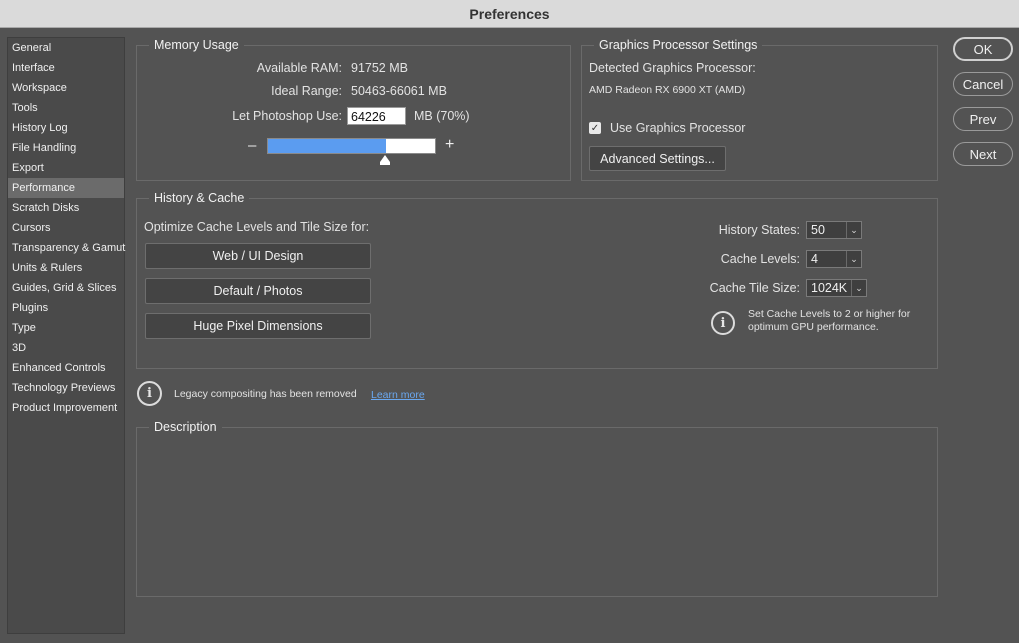 The width and height of the screenshot is (1019, 643). Describe the element at coordinates (299, 68) in the screenshot. I see `available-ram-label: Available RAM:` at that location.